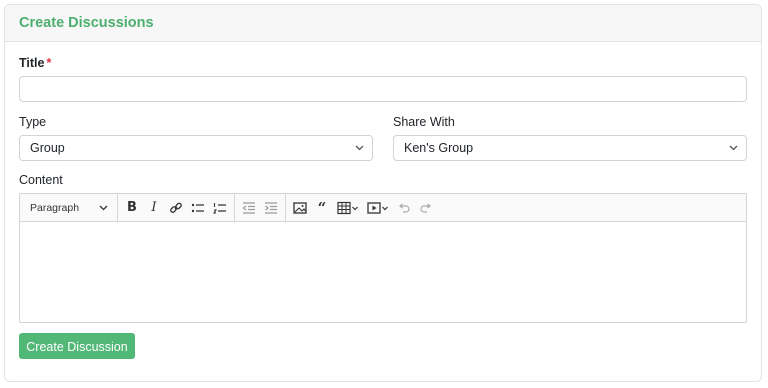 This screenshot has width=768, height=388. Describe the element at coordinates (271, 208) in the screenshot. I see `indent-icon` at that location.